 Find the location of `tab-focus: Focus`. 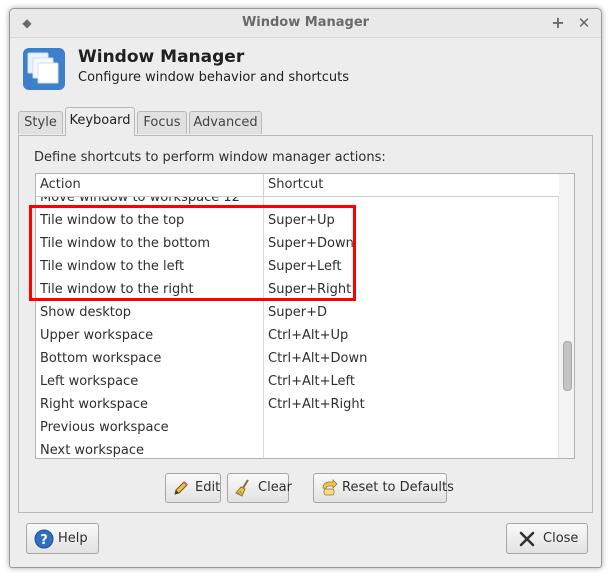

tab-focus: Focus is located at coordinates (162, 122).